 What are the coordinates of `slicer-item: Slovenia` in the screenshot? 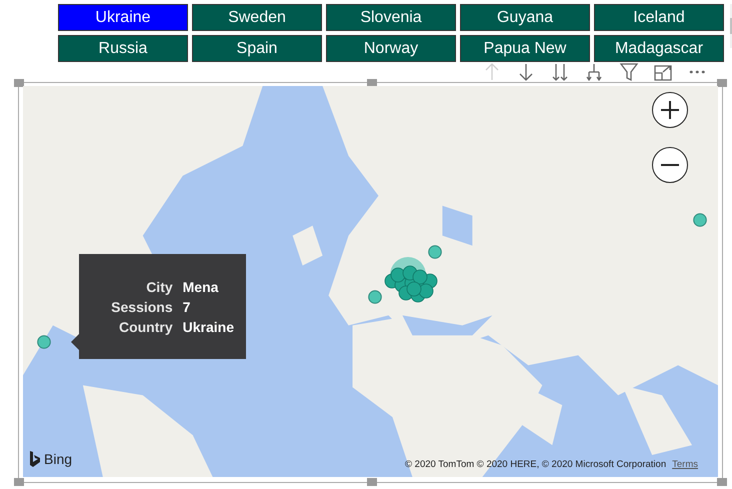 It's located at (391, 17).